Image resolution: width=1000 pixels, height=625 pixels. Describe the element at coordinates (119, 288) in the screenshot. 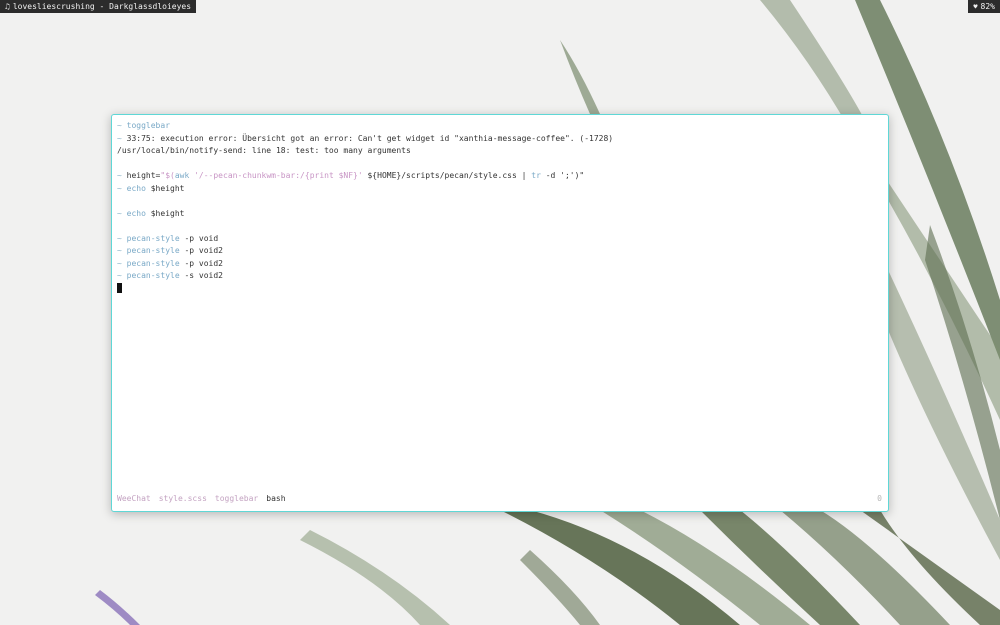

I see `text-cursor` at that location.